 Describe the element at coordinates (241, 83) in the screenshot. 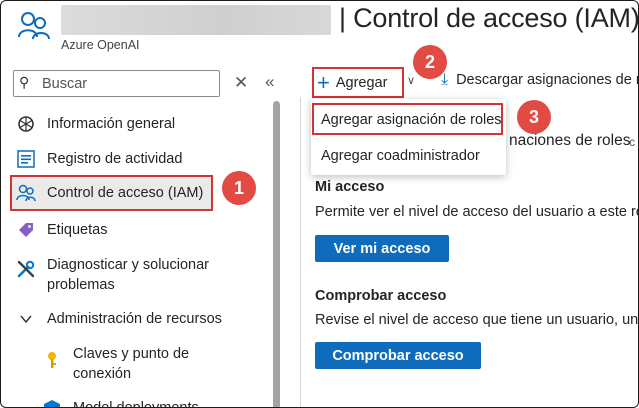

I see `clear-icon: ✕` at that location.